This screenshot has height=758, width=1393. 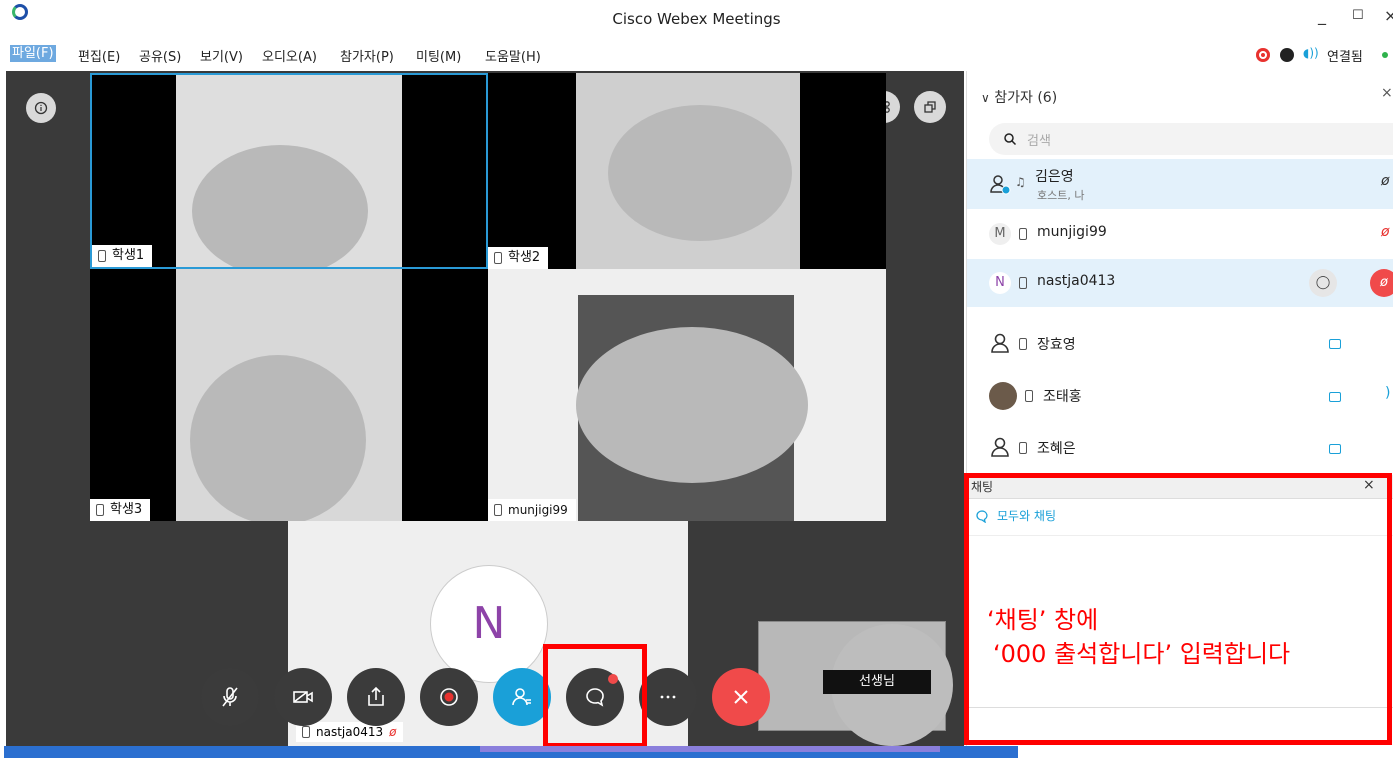 I want to click on taskbar-edge, so click(x=696, y=752).